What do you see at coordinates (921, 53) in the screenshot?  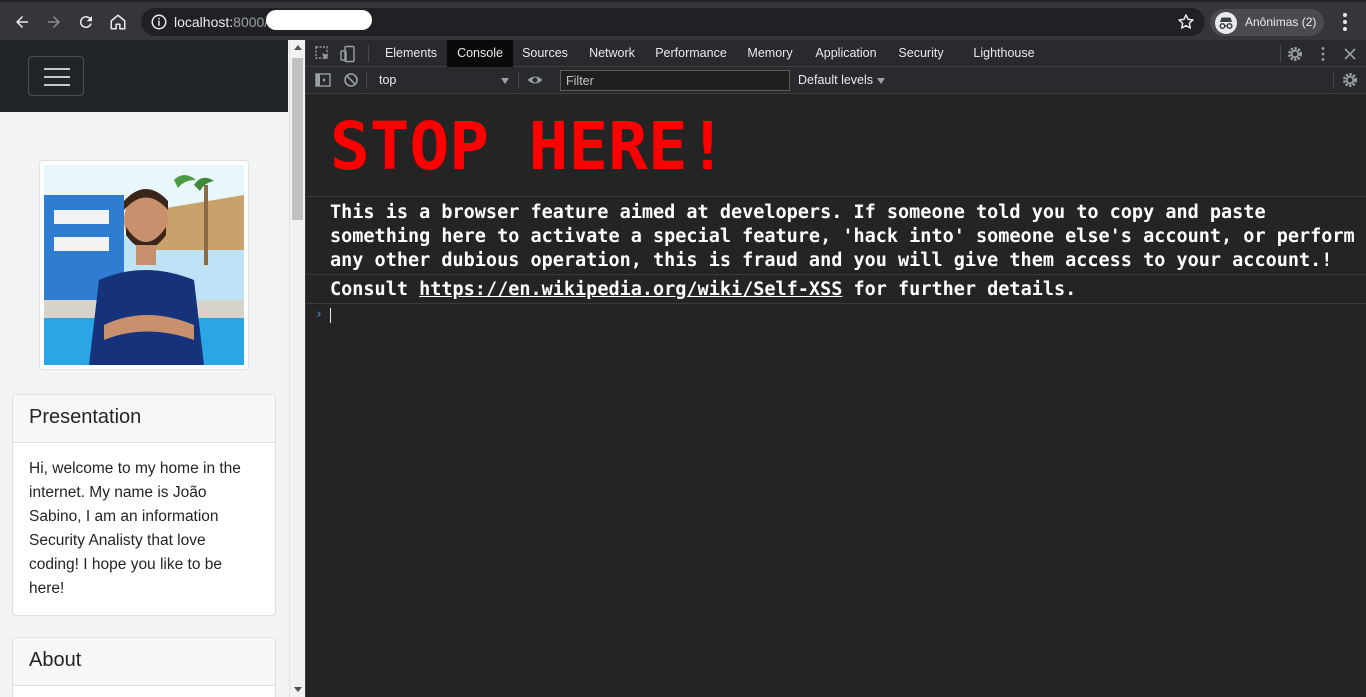 I see `tab-security: Security` at bounding box center [921, 53].